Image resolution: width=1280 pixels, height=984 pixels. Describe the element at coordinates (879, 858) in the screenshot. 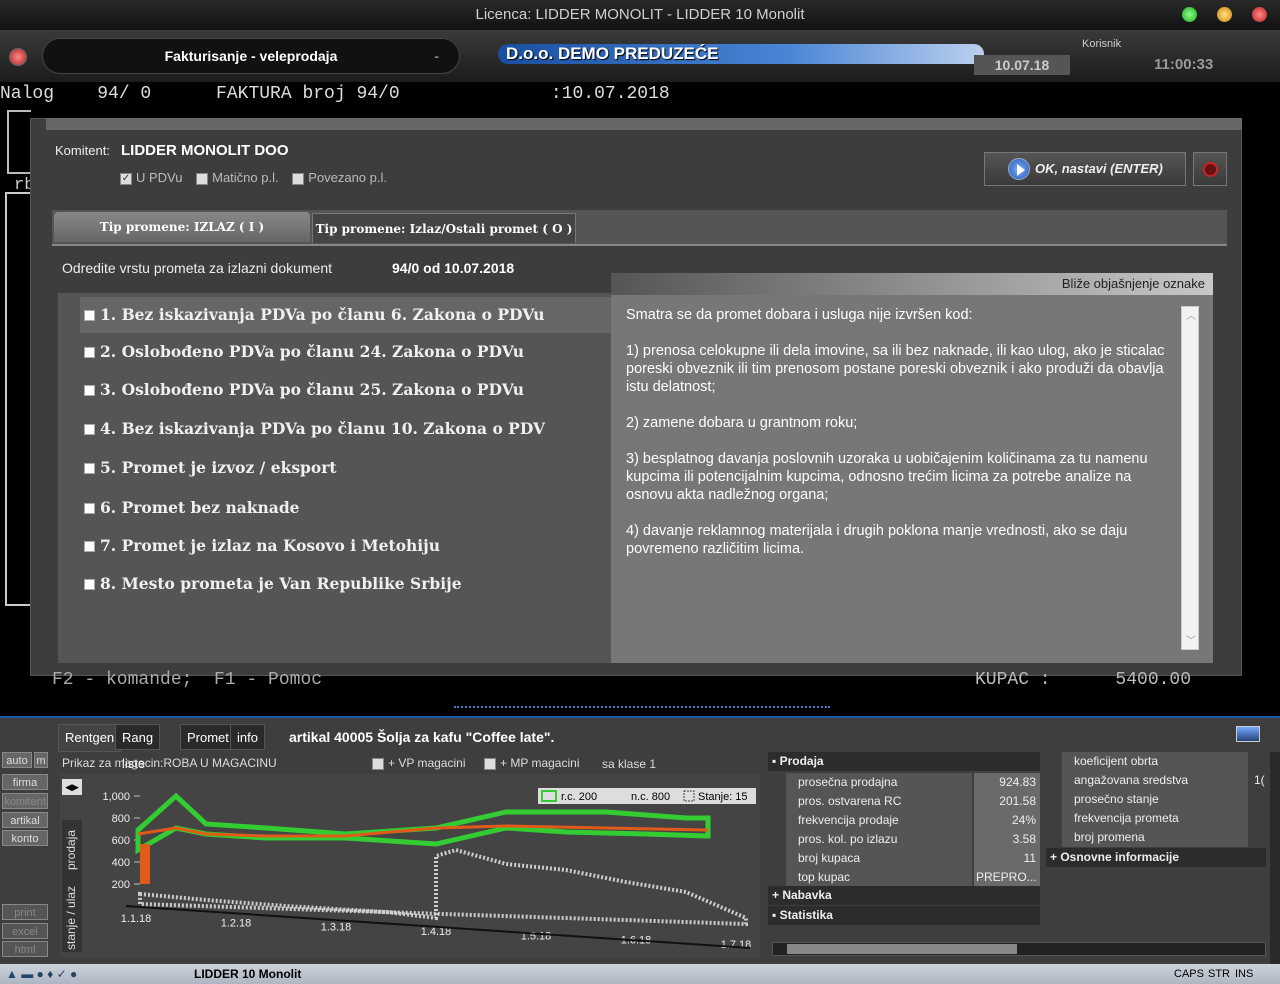

I see `prodaja-row-label: broj kupaca` at that location.